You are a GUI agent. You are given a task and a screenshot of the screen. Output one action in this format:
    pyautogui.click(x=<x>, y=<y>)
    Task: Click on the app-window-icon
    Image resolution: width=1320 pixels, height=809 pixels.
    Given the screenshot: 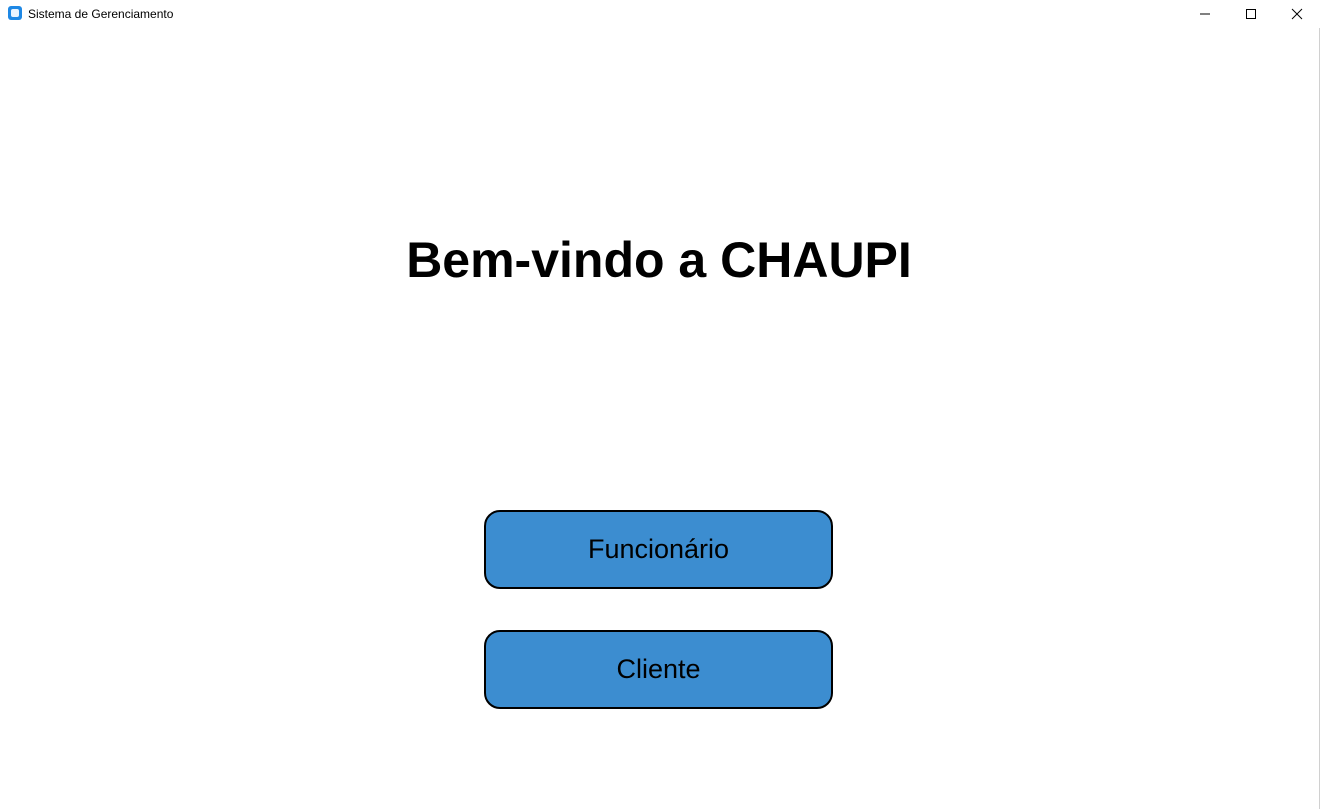 What is the action you would take?
    pyautogui.click(x=15, y=13)
    